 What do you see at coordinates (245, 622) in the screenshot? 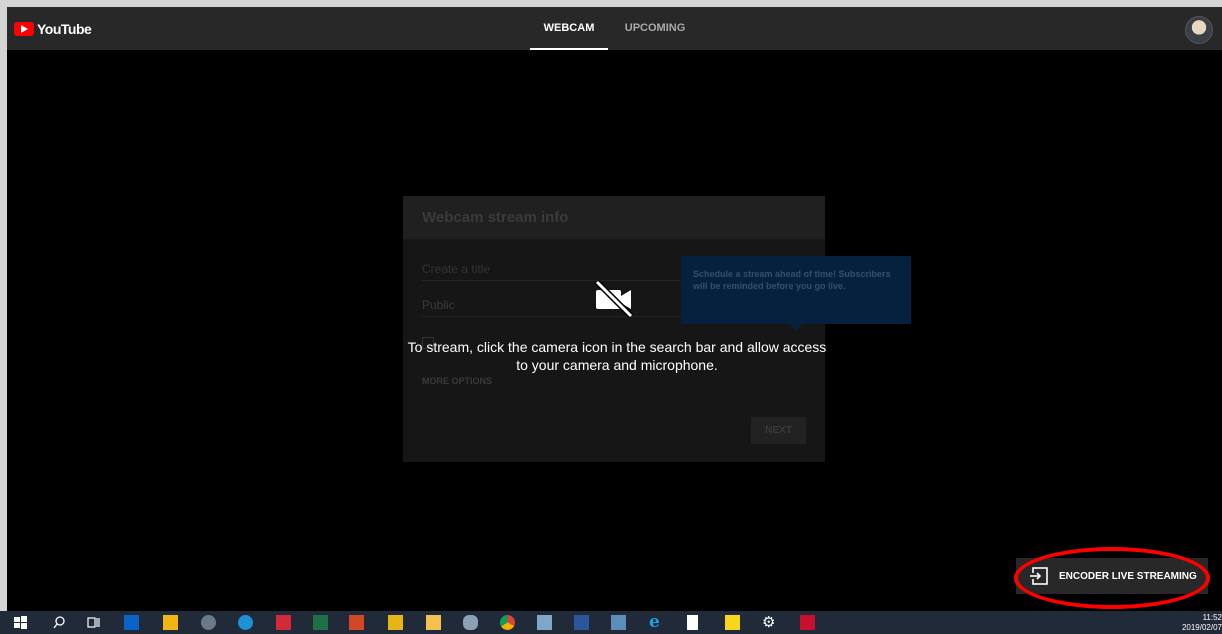
I see `skype-icon` at bounding box center [245, 622].